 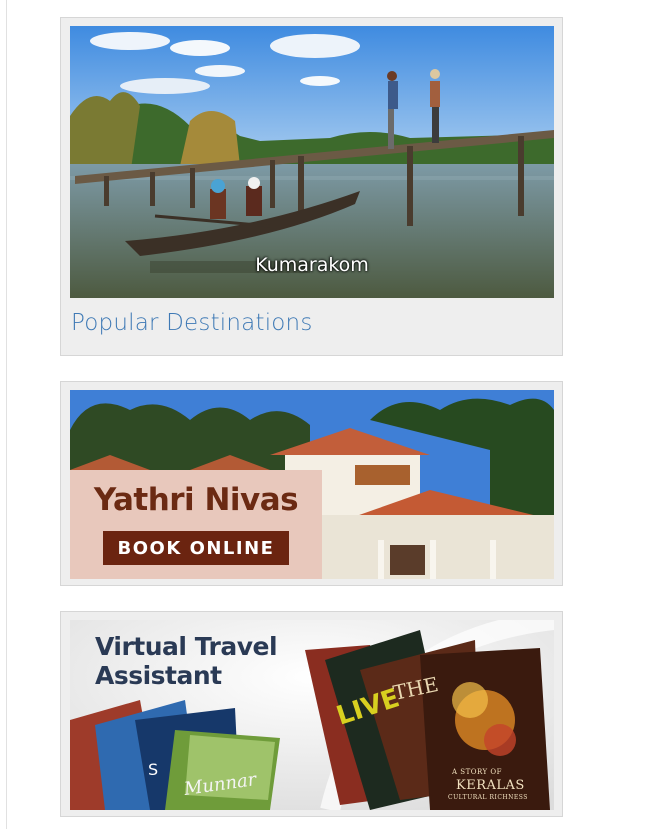 I want to click on page-left-border, so click(x=6, y=414).